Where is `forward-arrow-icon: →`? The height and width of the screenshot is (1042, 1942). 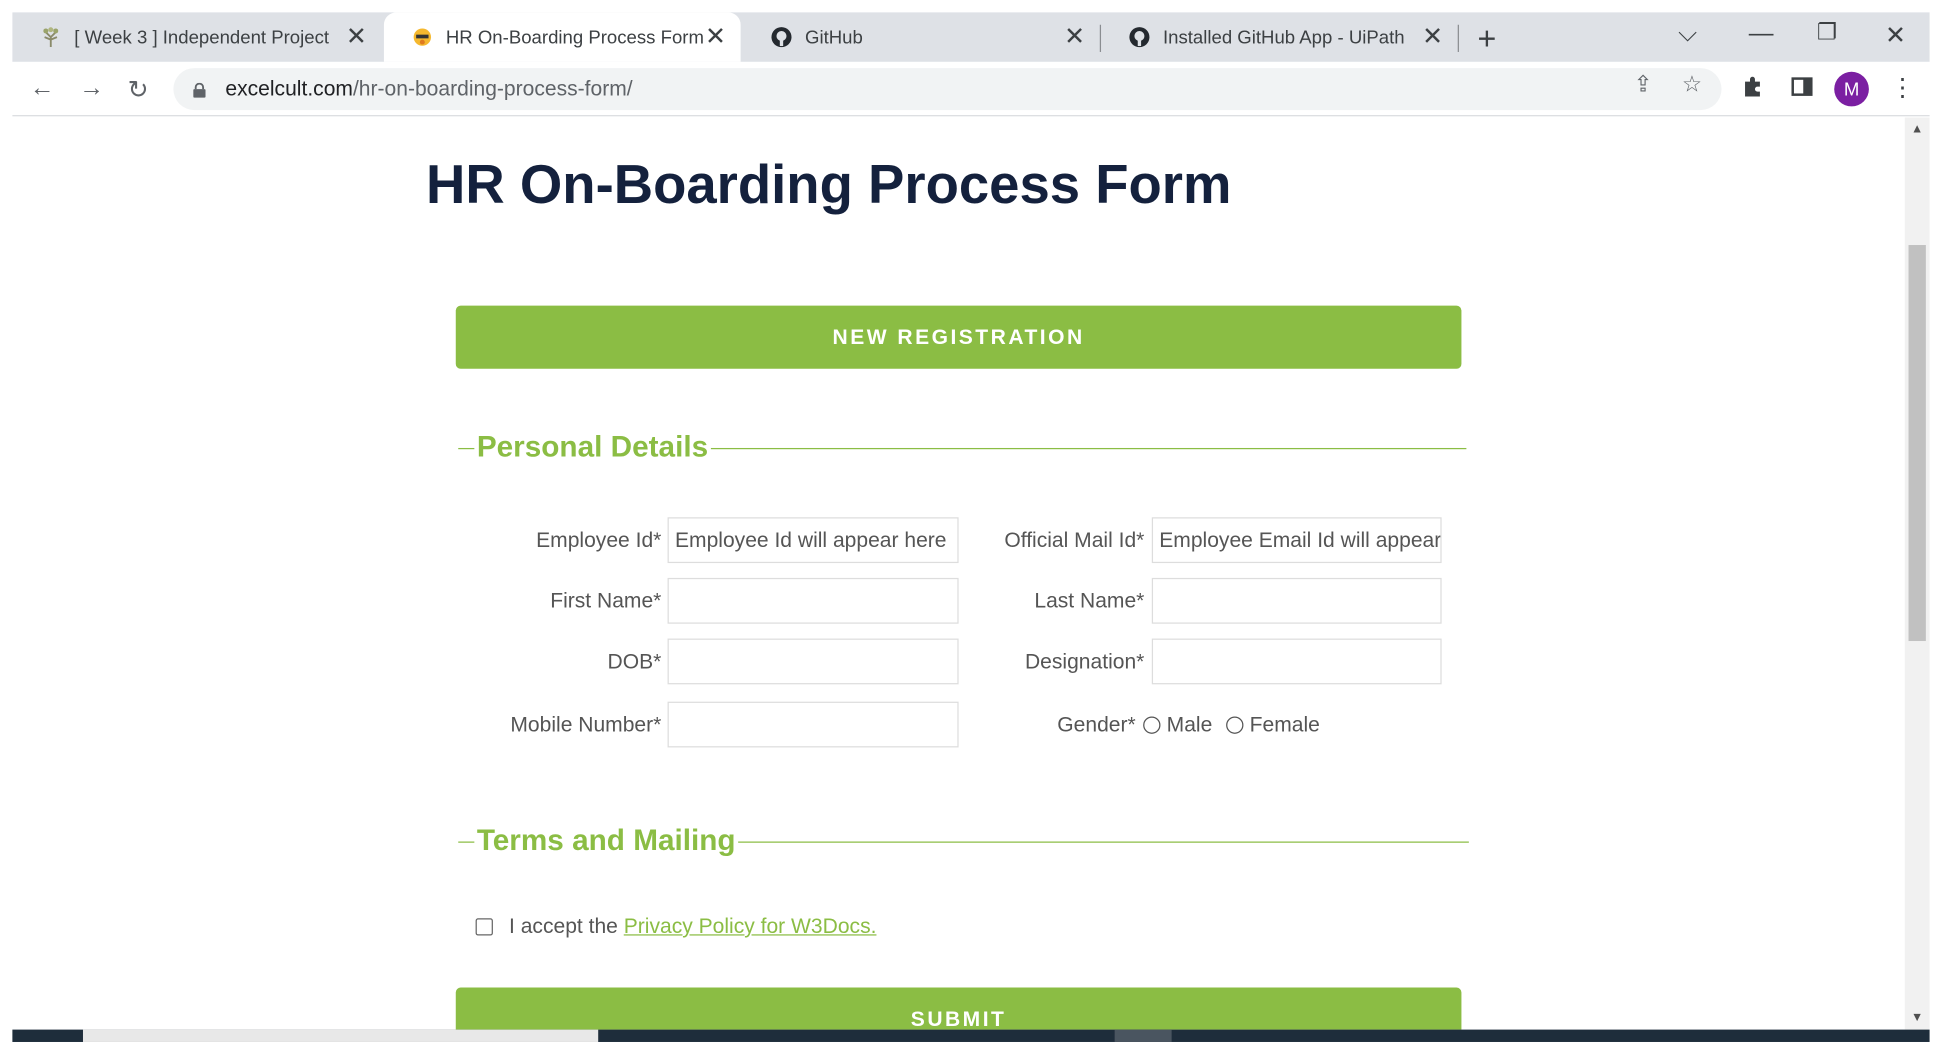
forward-arrow-icon: → is located at coordinates (91, 88).